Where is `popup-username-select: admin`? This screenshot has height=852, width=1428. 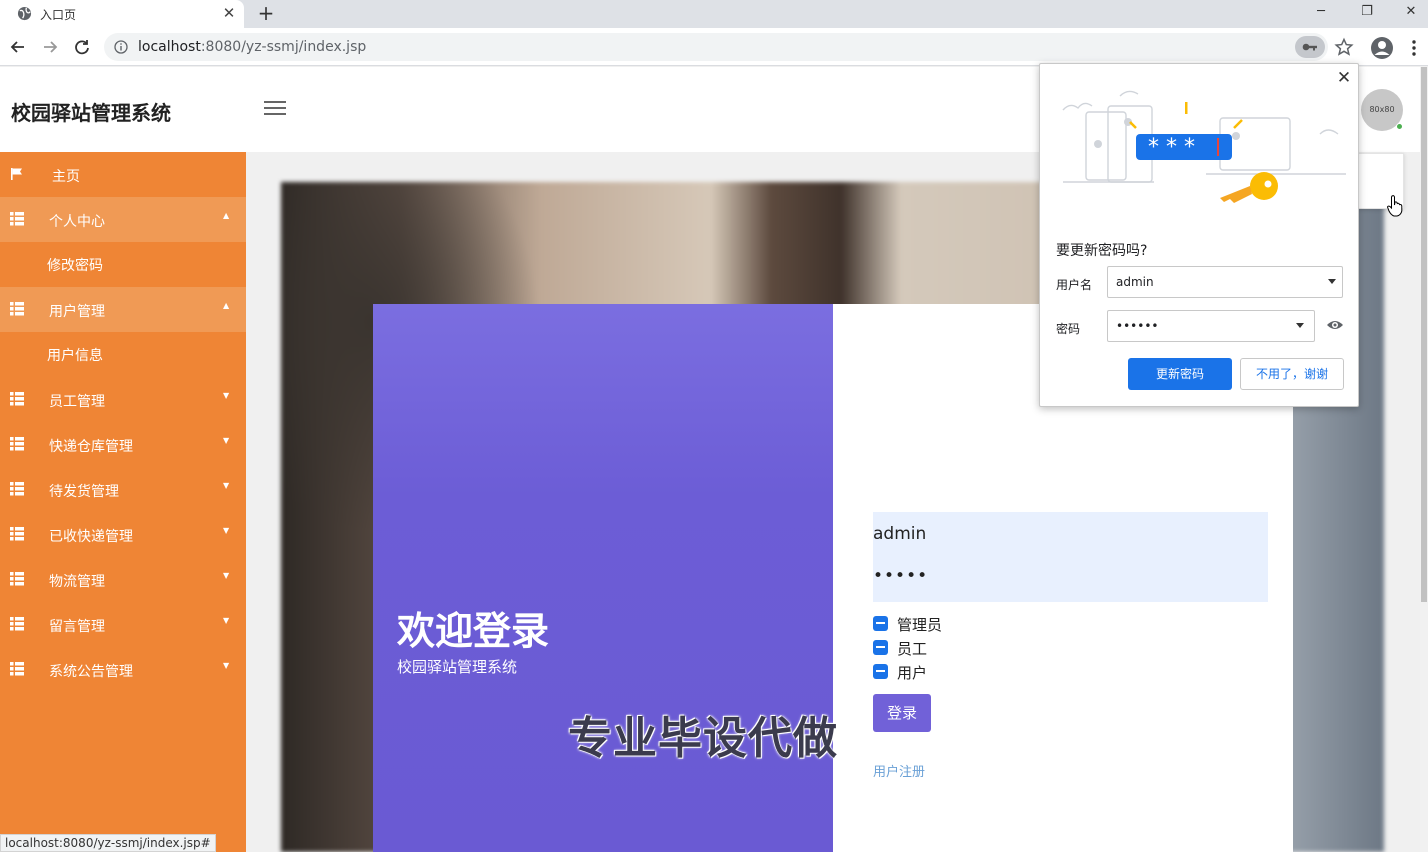
popup-username-select: admin is located at coordinates (1225, 282).